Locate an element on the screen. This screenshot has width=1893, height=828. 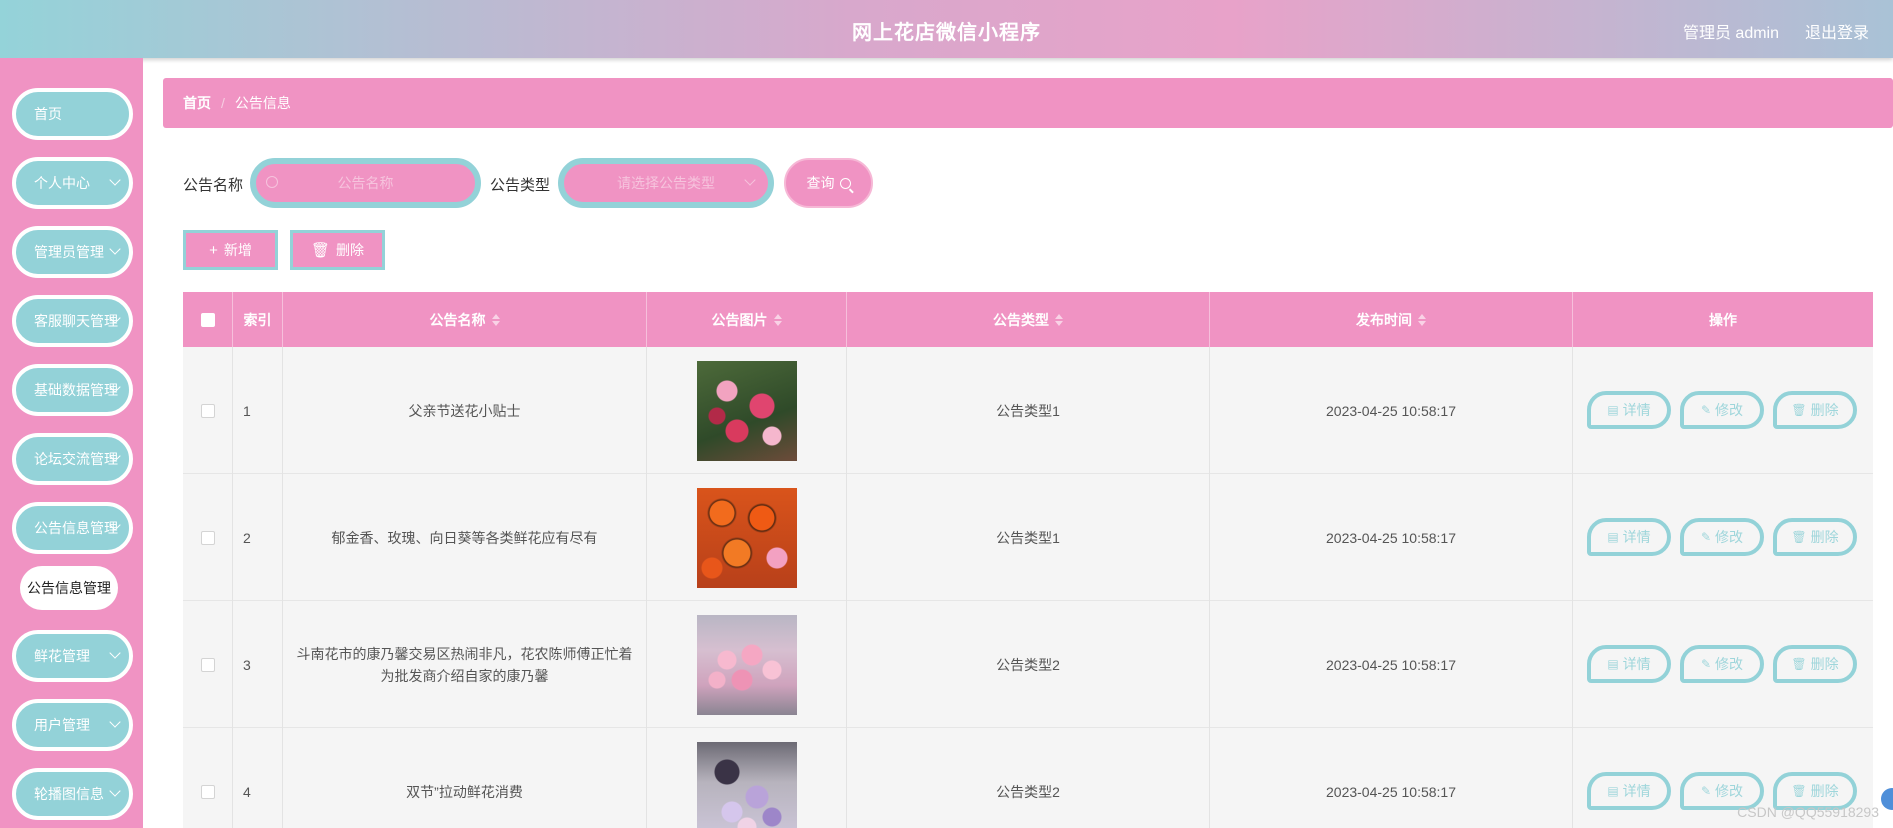
select-all-checkbox is located at coordinates (207, 319).